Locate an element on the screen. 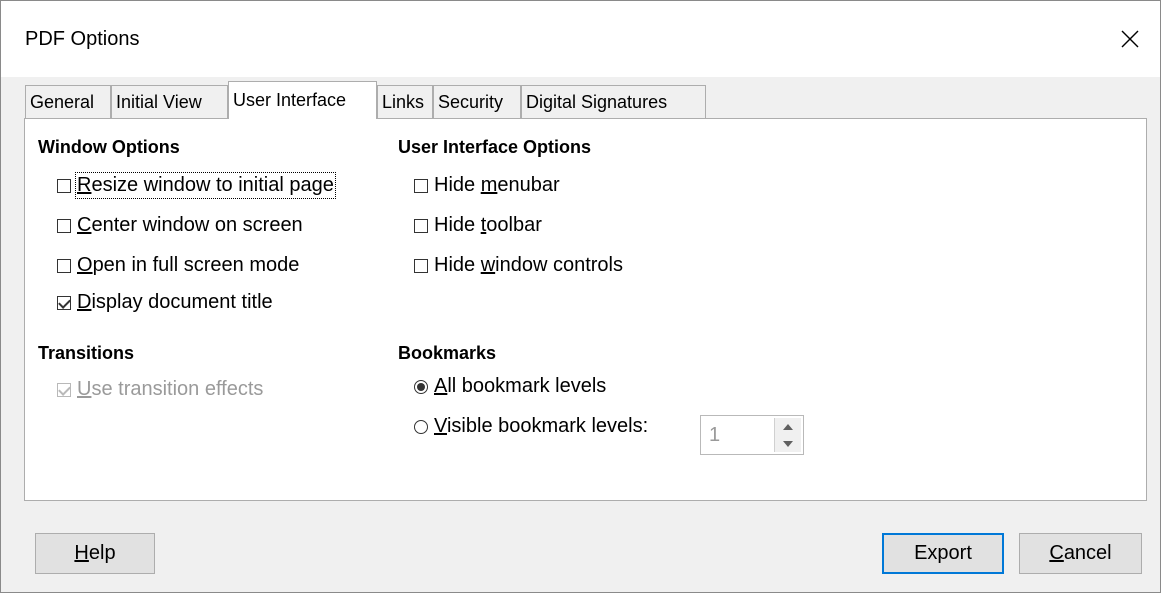 This screenshot has height=593, width=1161. export-button: Export is located at coordinates (943, 553).